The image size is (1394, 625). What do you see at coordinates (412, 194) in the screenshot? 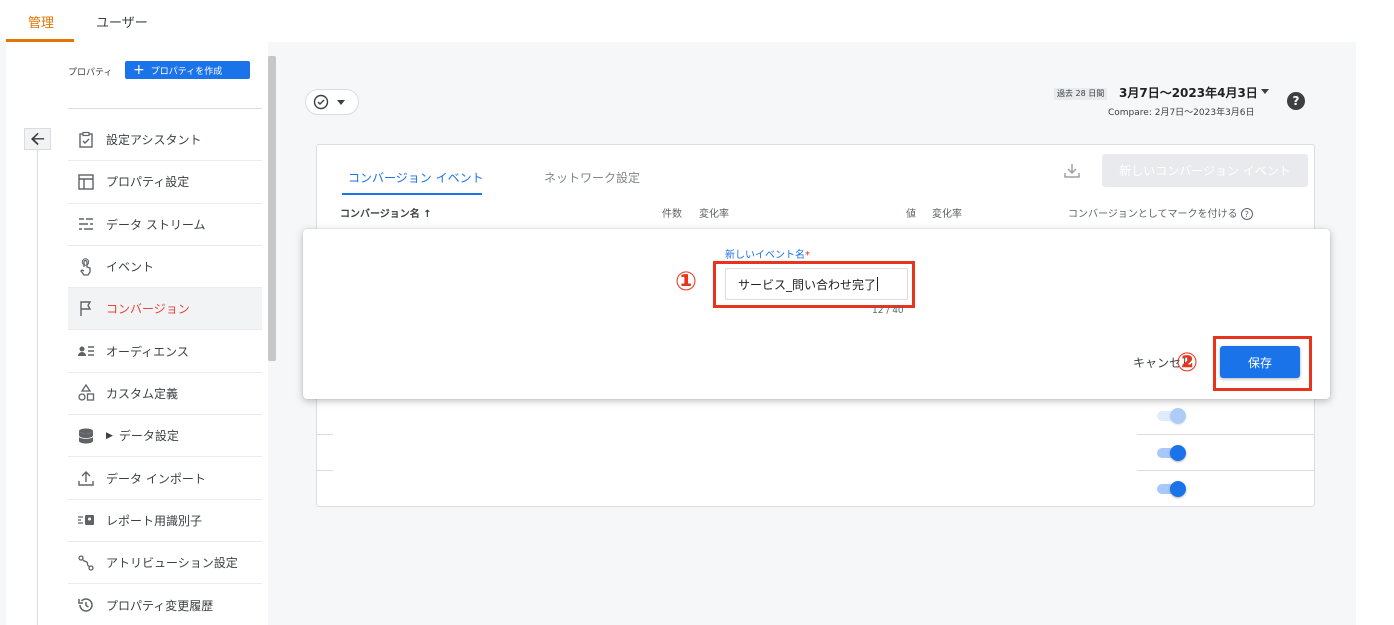
I see `card-tab-indicator` at bounding box center [412, 194].